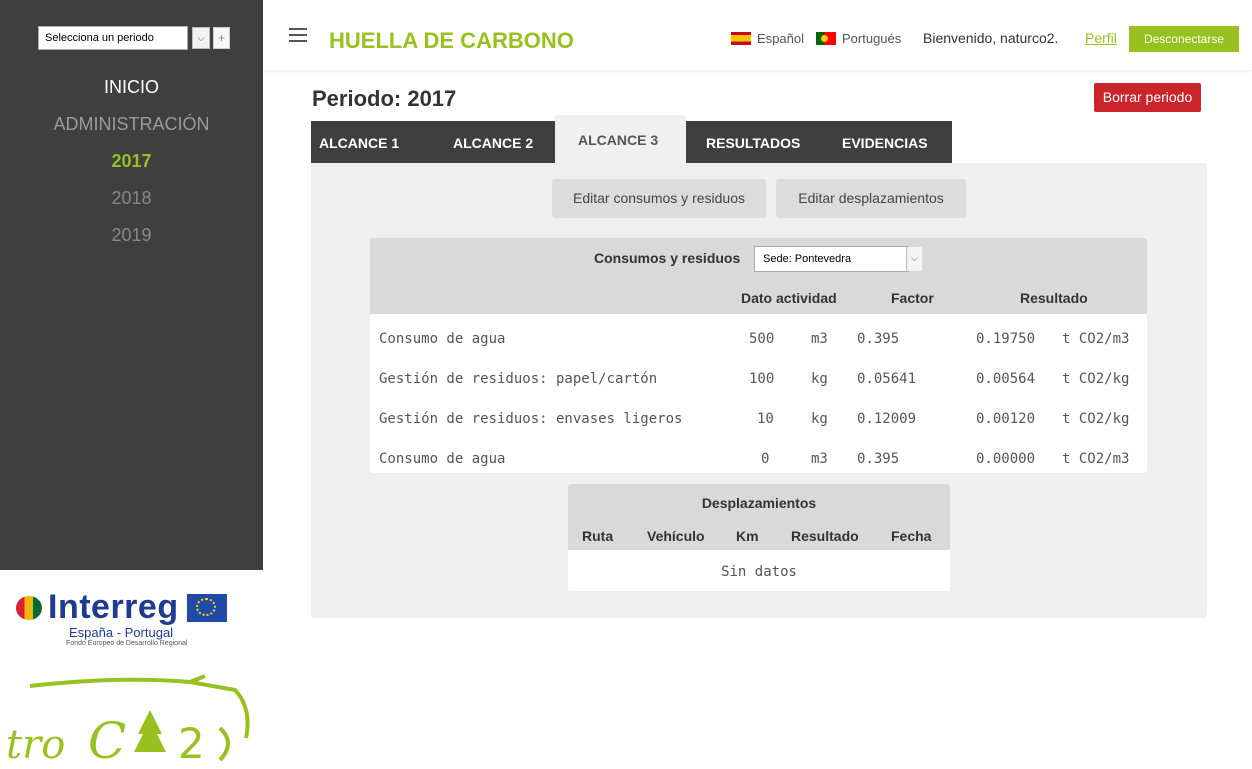 This screenshot has height=769, width=1252. What do you see at coordinates (1006, 419) in the screenshot?
I see `row-result: 0.00120` at bounding box center [1006, 419].